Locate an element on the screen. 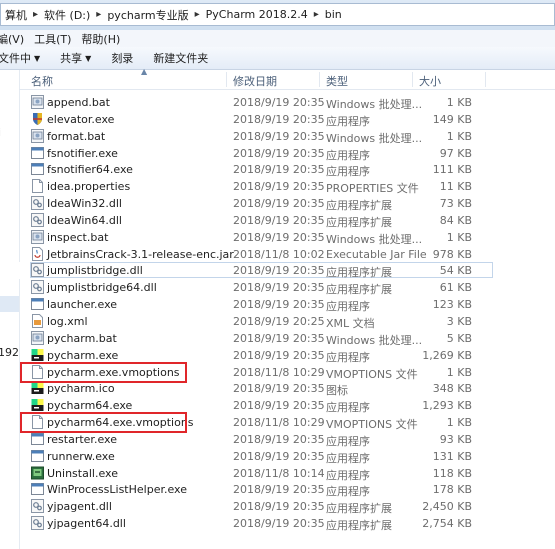  file-type: 图标 is located at coordinates (337, 391).